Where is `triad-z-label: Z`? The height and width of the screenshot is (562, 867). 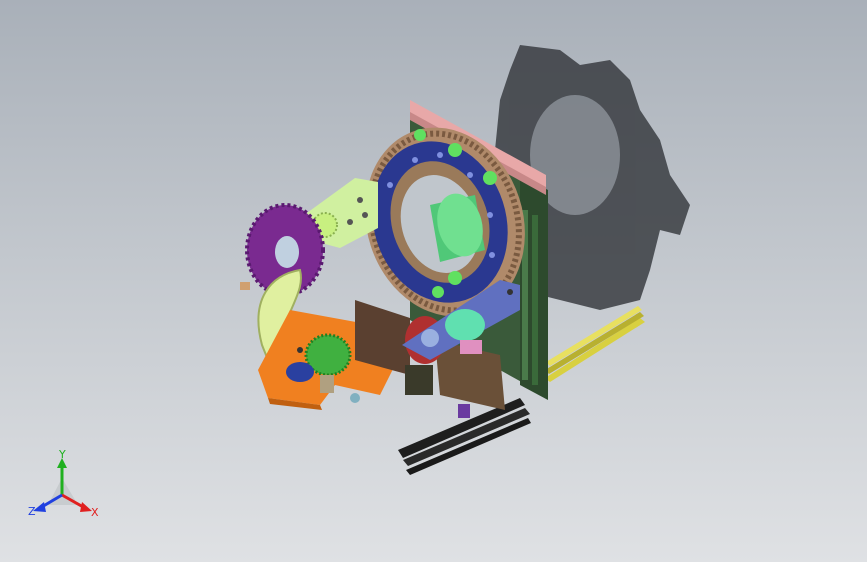 triad-z-label: Z is located at coordinates (32, 511).